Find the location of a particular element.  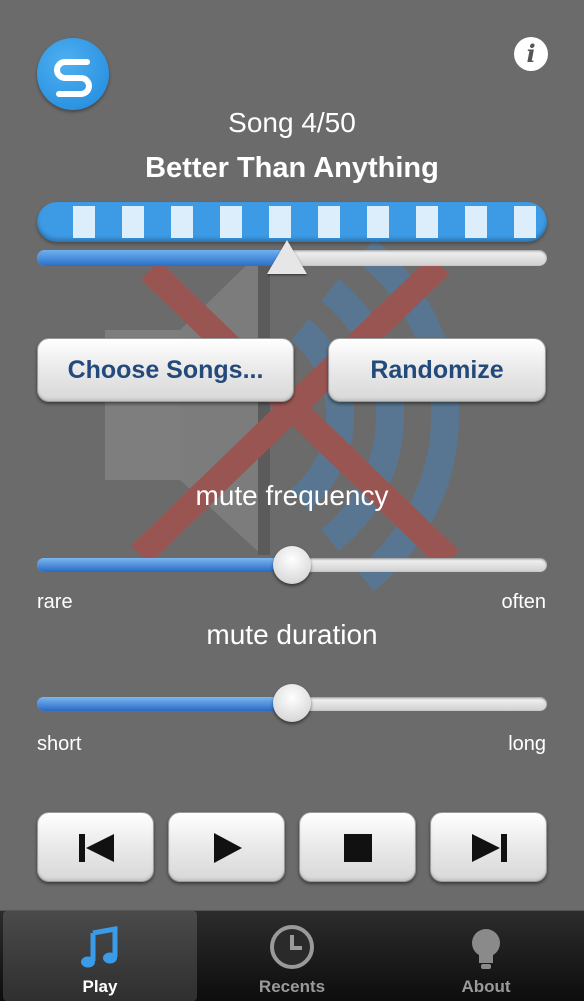

song-position-thumb is located at coordinates (286, 257).